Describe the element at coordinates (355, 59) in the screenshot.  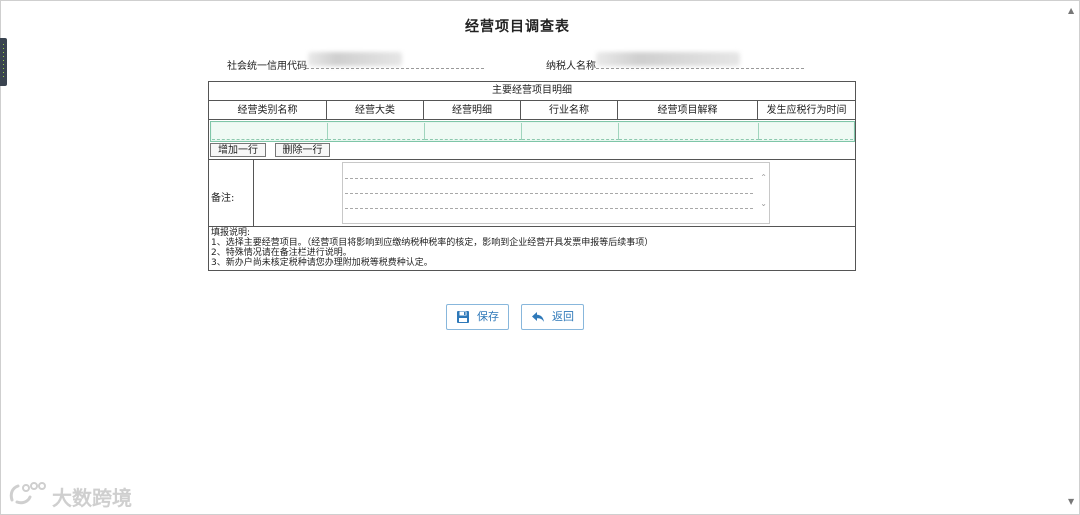
I see `credit-code-value` at that location.